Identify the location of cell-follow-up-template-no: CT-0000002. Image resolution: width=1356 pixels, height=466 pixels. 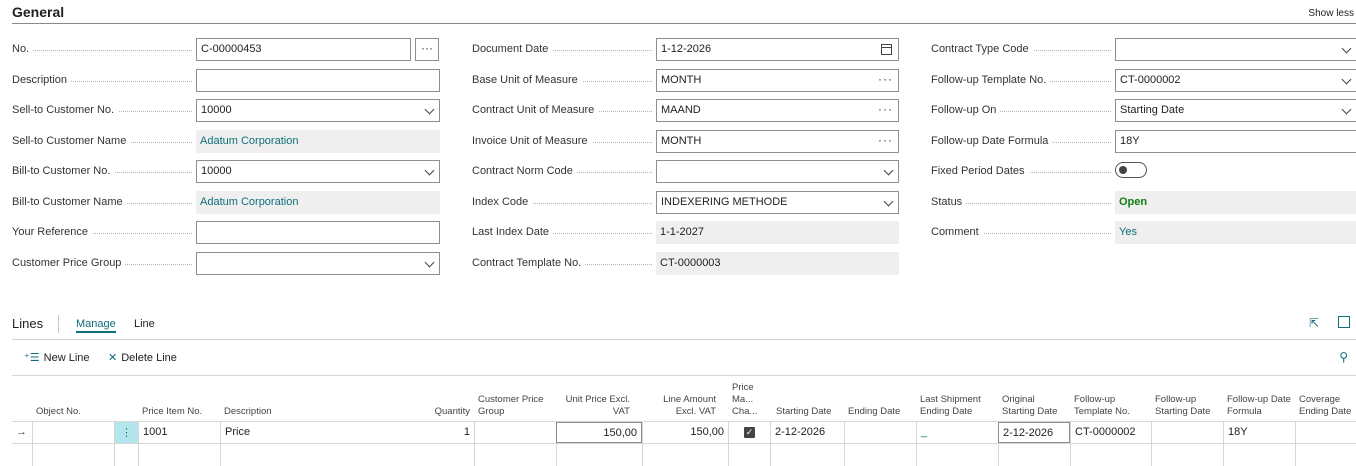
(1110, 432).